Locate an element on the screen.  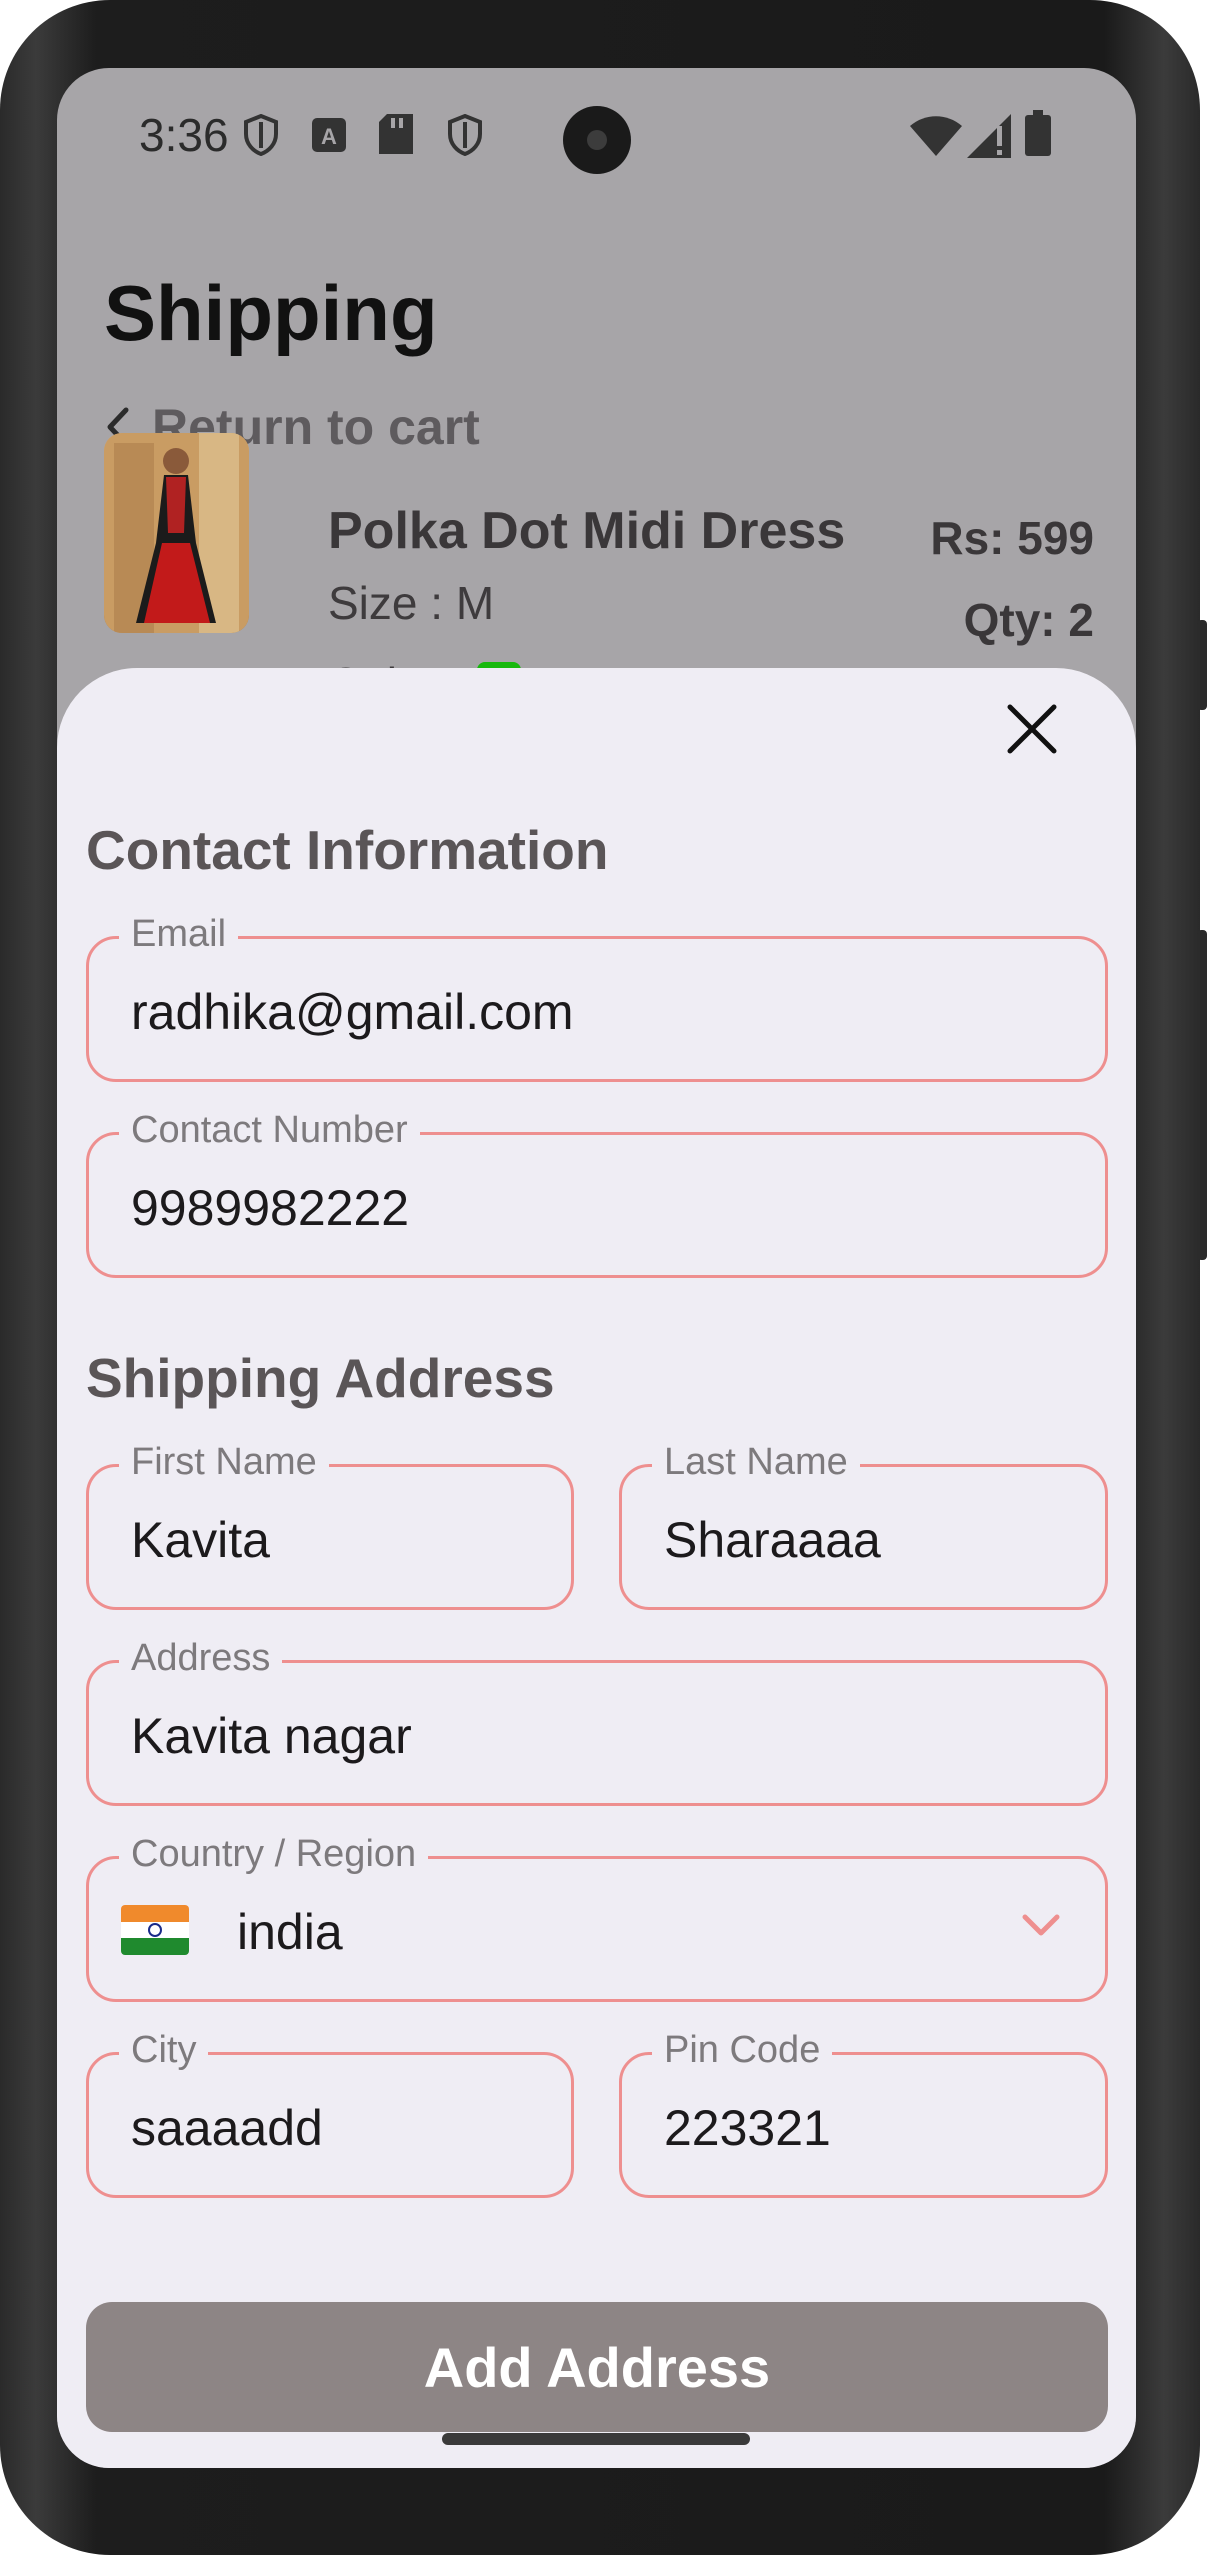
front-camera is located at coordinates (597, 140).